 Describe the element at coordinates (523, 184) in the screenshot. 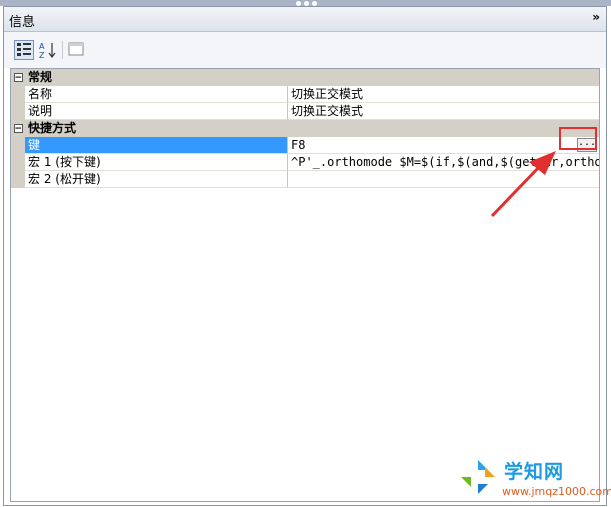

I see `annotation-arrow-icon` at that location.